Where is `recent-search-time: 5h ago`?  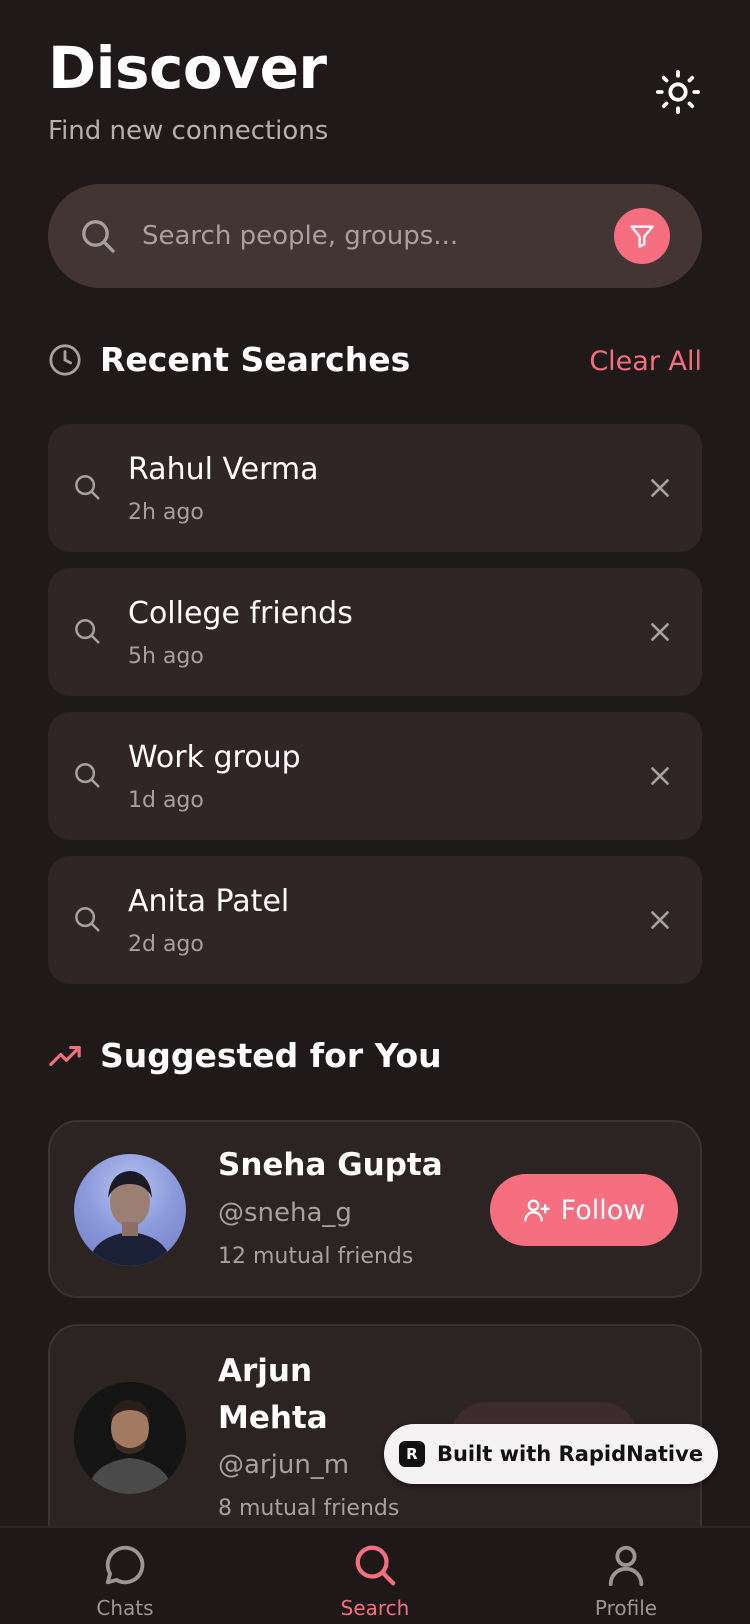 recent-search-time: 5h ago is located at coordinates (166, 656).